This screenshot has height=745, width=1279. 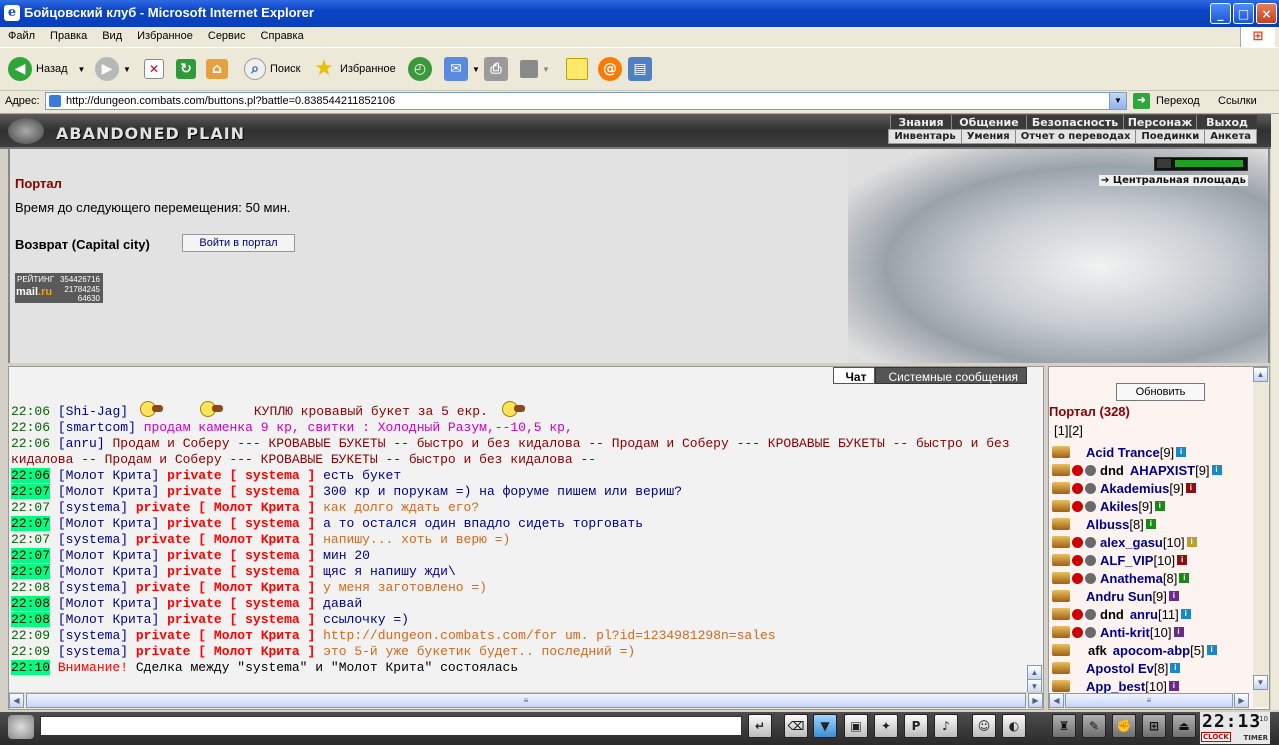 What do you see at coordinates (988, 122) in the screenshot?
I see `nav-communication: Общение` at bounding box center [988, 122].